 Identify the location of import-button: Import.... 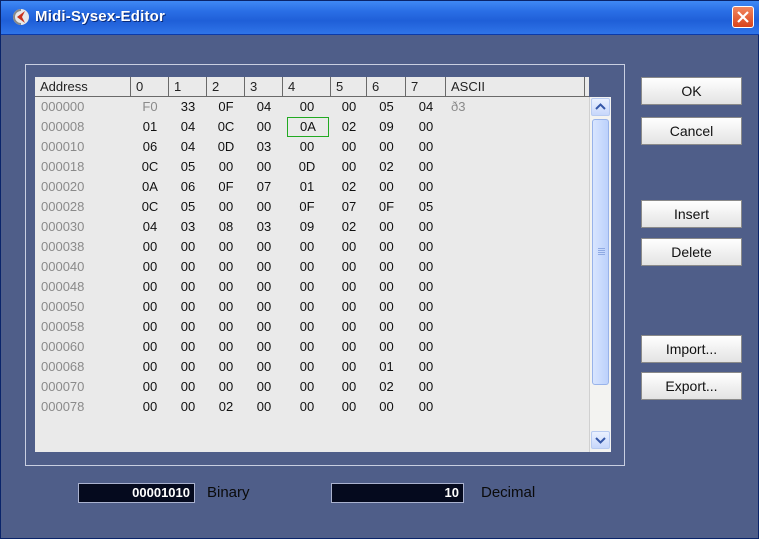
(691, 349).